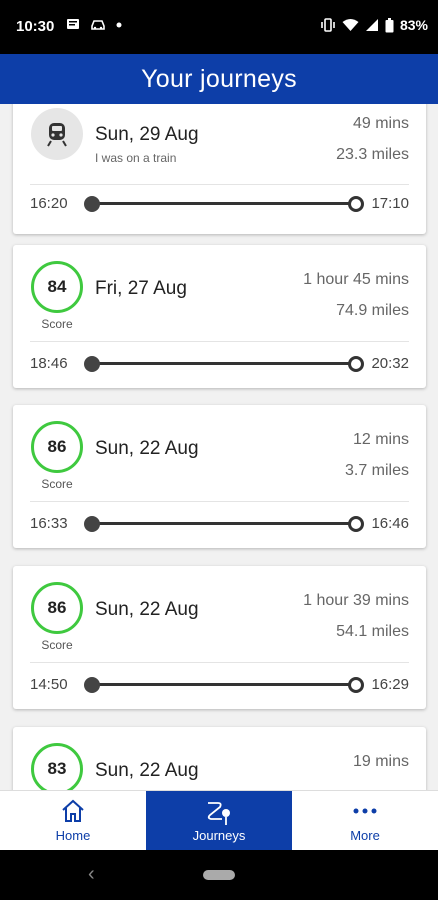 This screenshot has width=438, height=900. What do you see at coordinates (380, 123) in the screenshot?
I see `journey-duration: 49 mins` at bounding box center [380, 123].